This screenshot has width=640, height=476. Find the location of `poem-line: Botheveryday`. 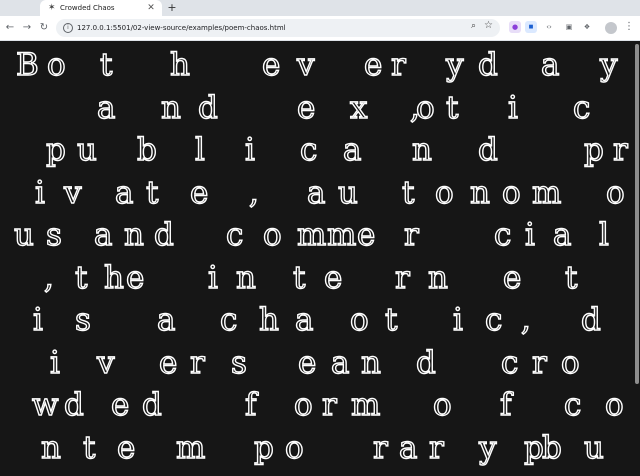

poem-line: Botheveryday is located at coordinates (315, 65).